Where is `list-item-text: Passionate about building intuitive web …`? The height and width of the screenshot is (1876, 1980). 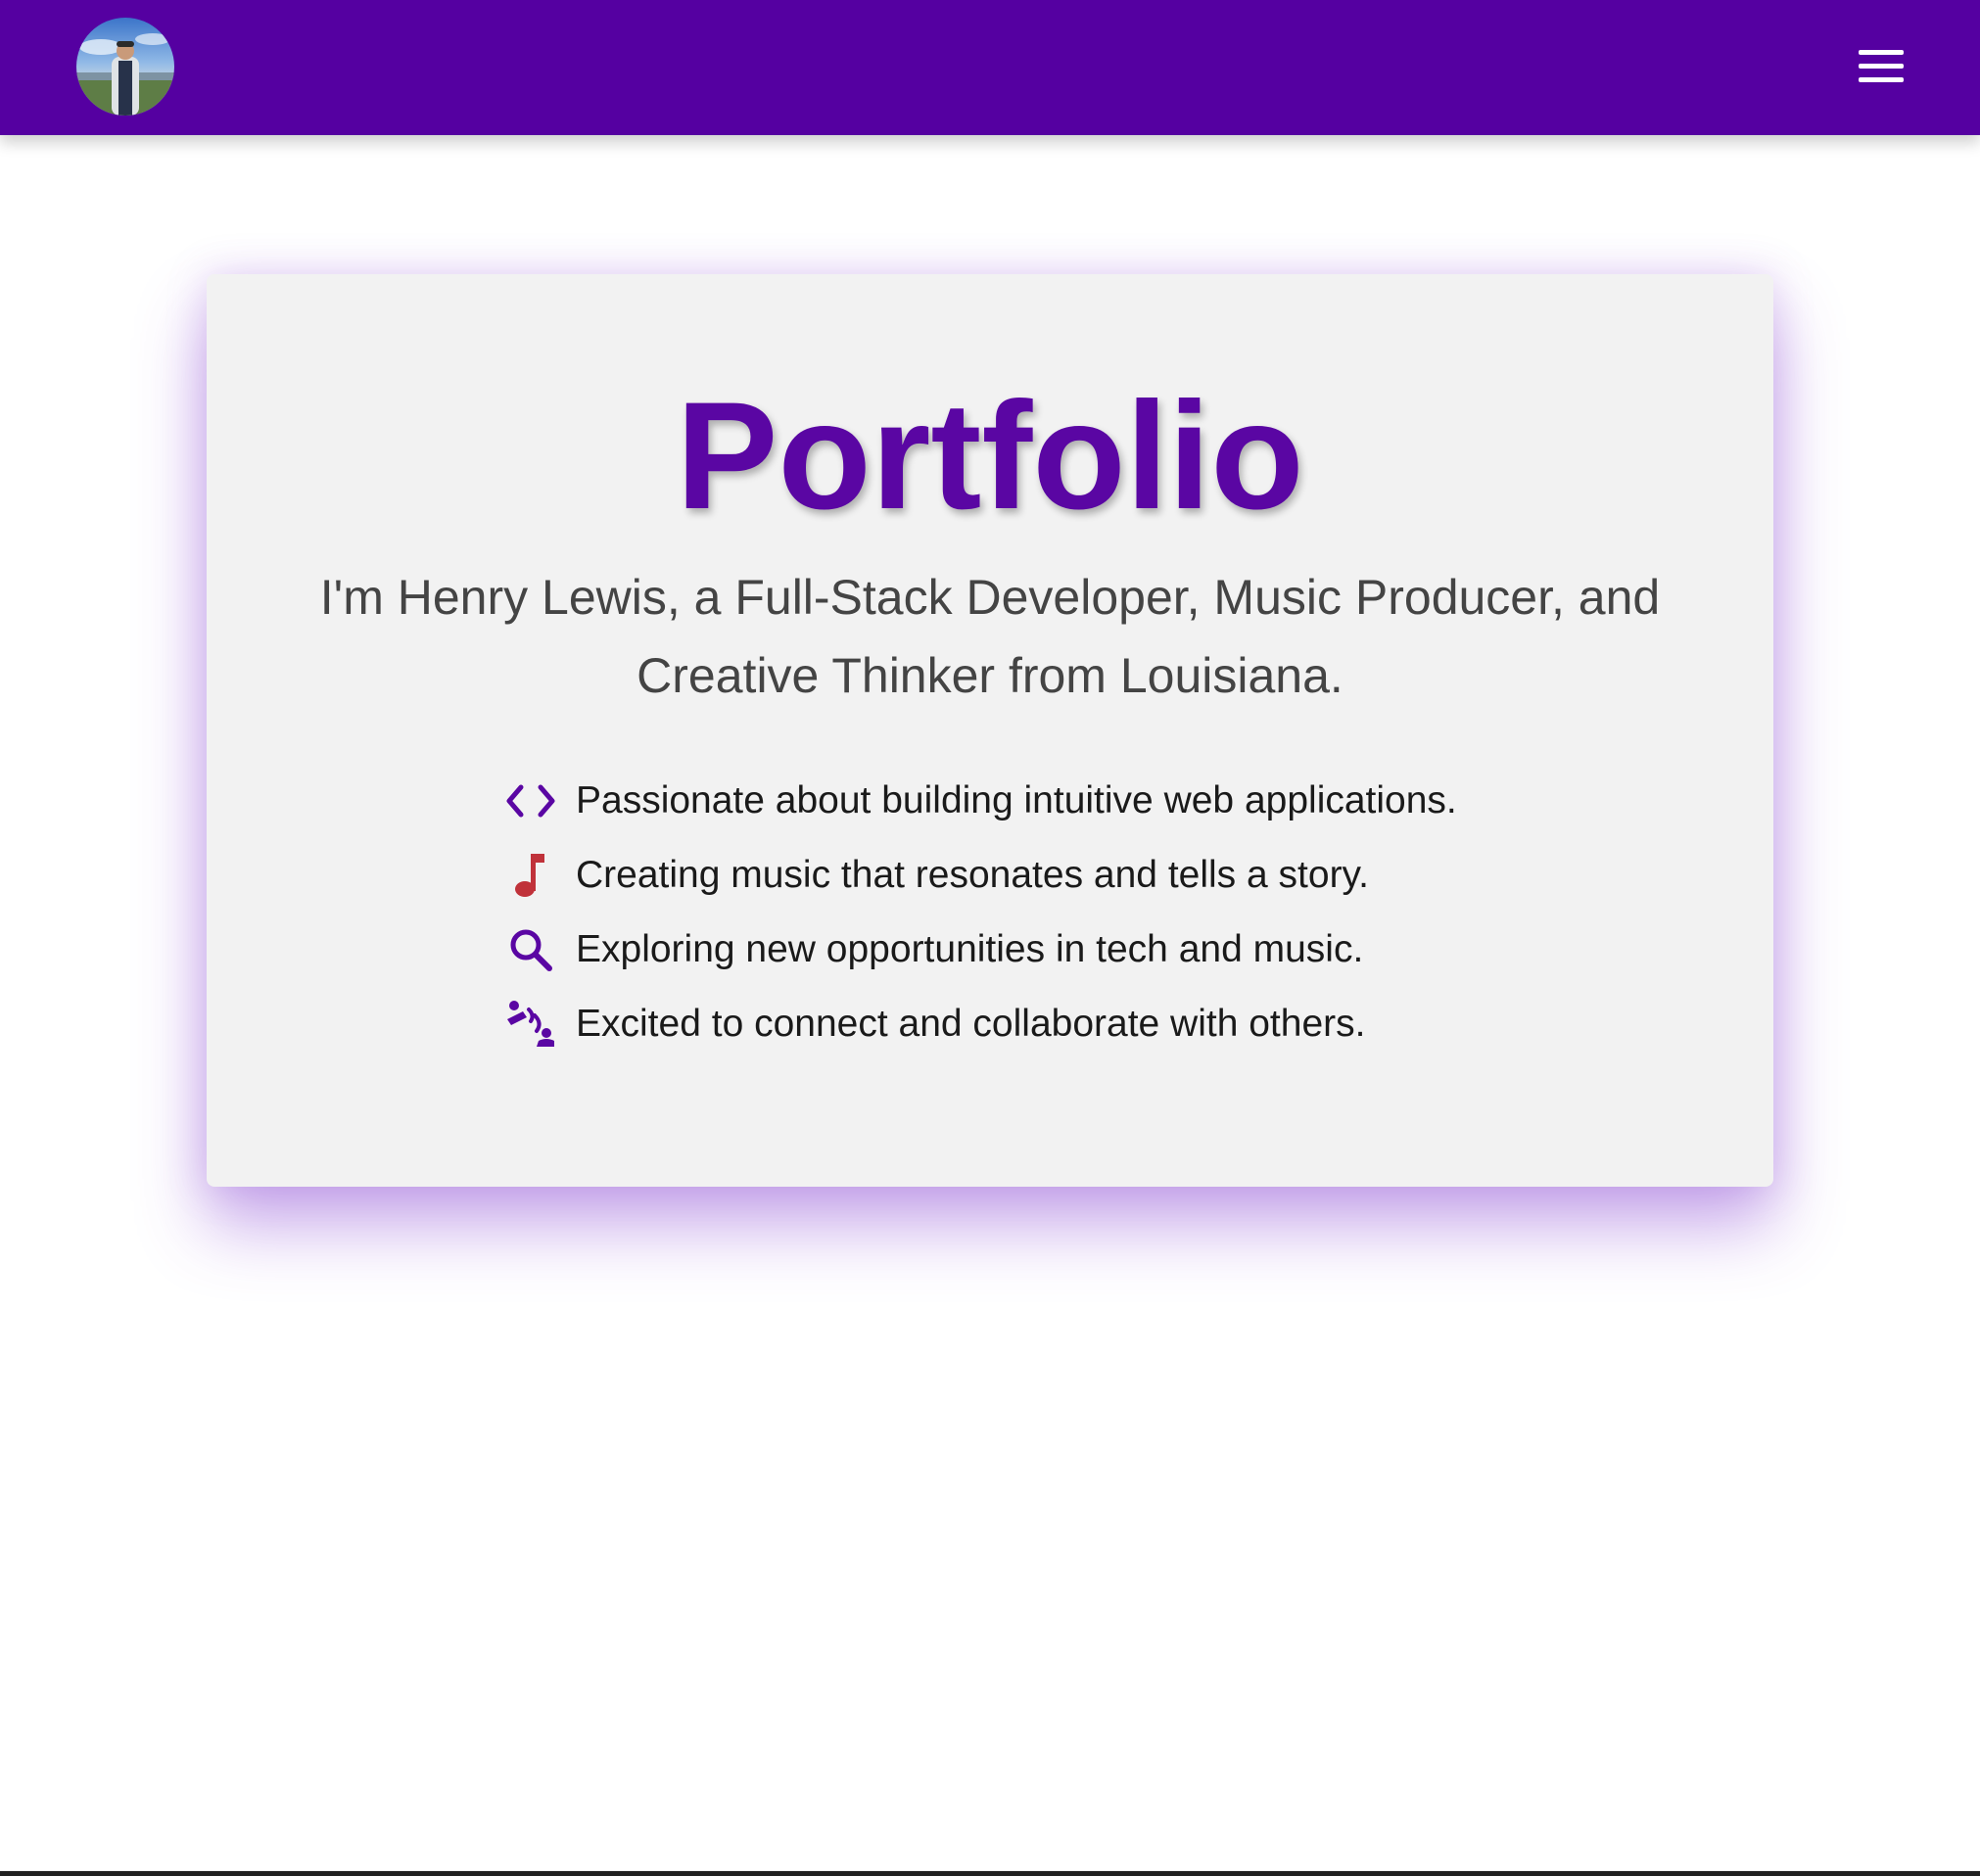
list-item-text: Passionate about building intuitive web … is located at coordinates (1016, 800).